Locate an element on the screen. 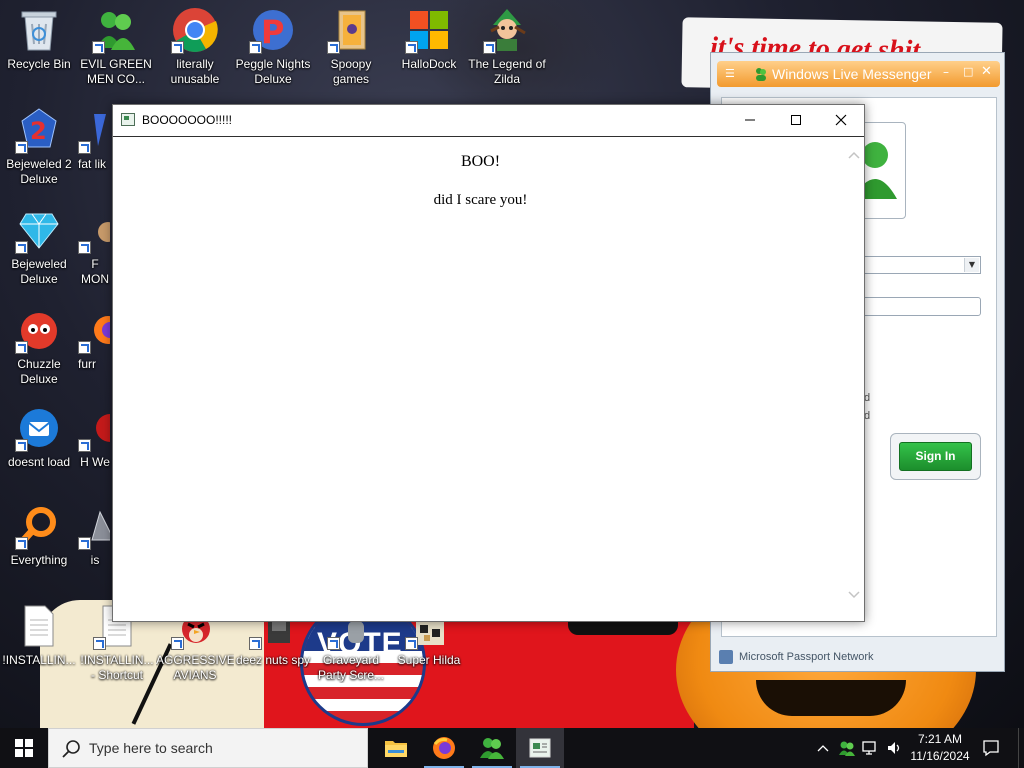  green-men-icon is located at coordinates (116, 30).